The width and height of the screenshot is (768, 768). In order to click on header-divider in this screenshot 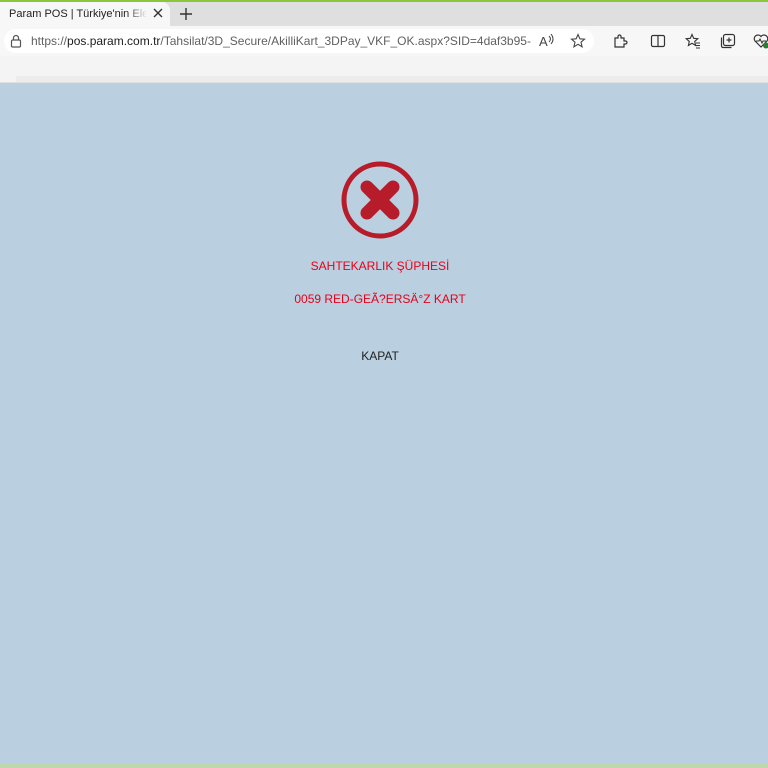, I will do `click(392, 79)`.